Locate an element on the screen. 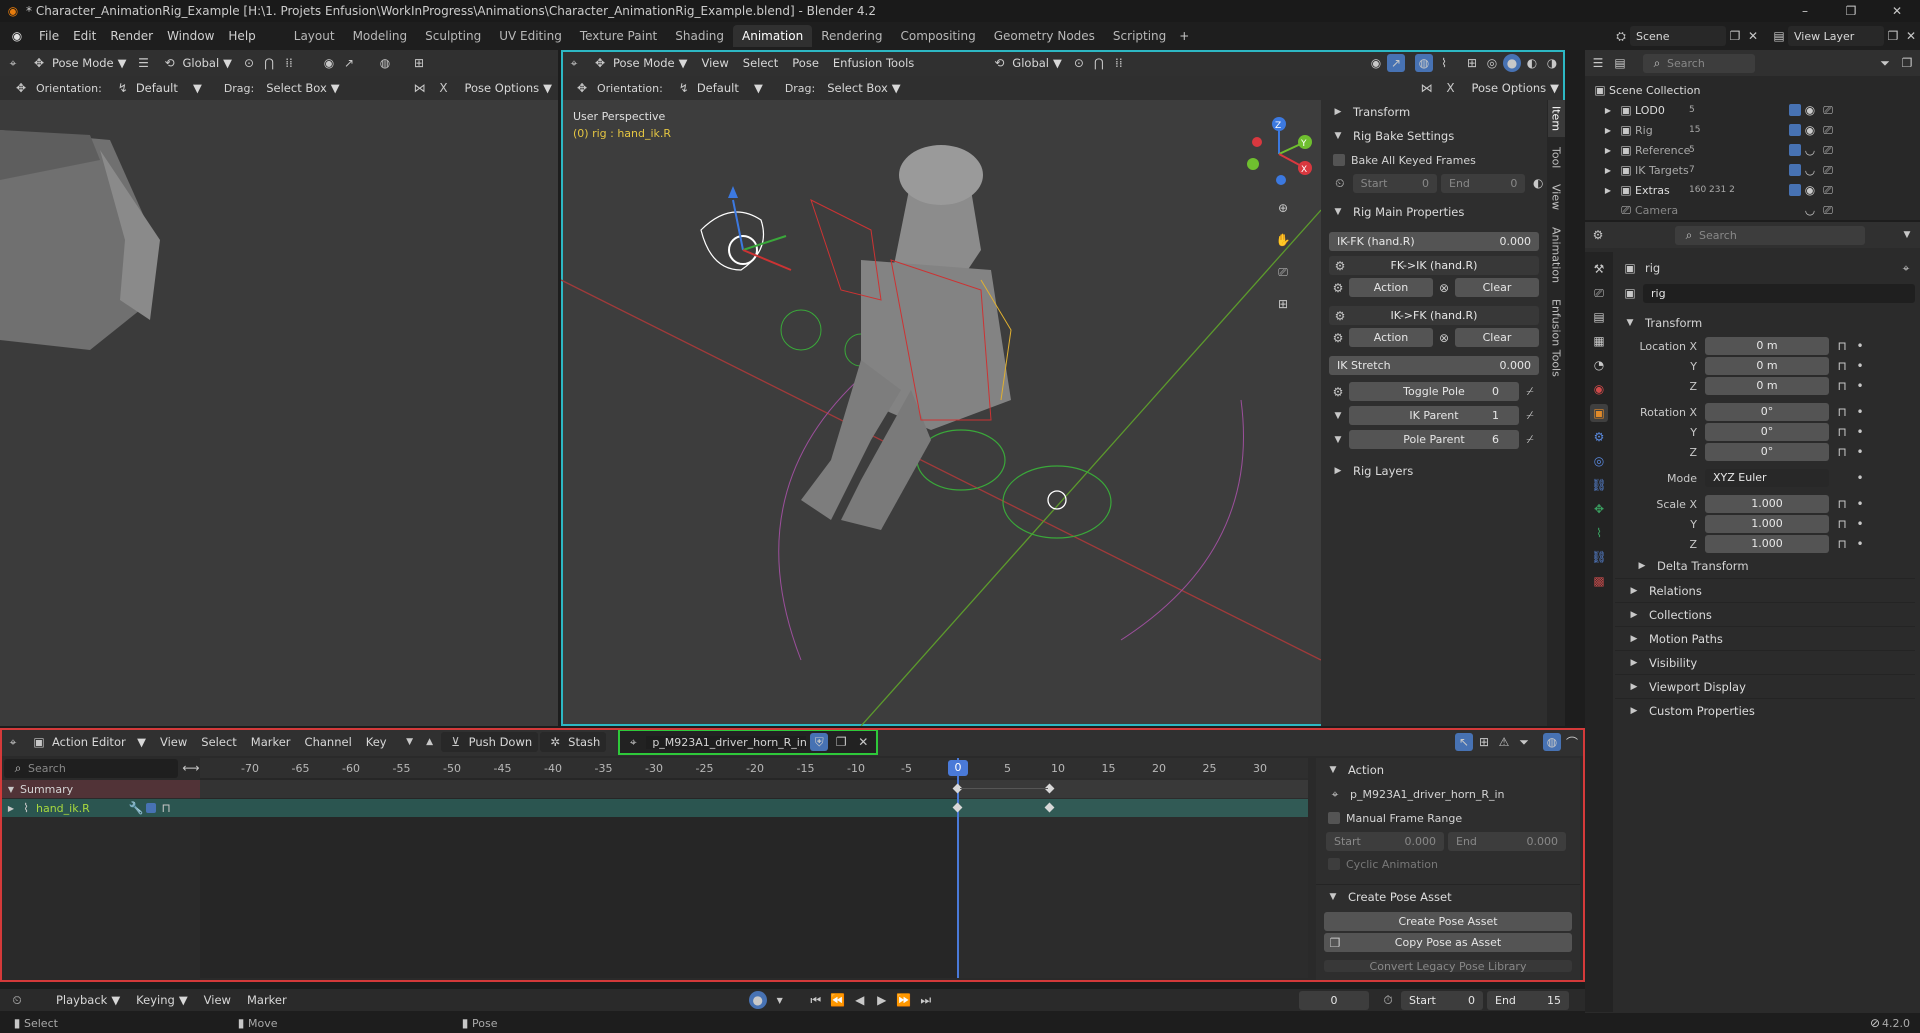 This screenshot has height=1033, width=1920. rig-main-header: ▼ Rig Main Properties is located at coordinates (1434, 212).